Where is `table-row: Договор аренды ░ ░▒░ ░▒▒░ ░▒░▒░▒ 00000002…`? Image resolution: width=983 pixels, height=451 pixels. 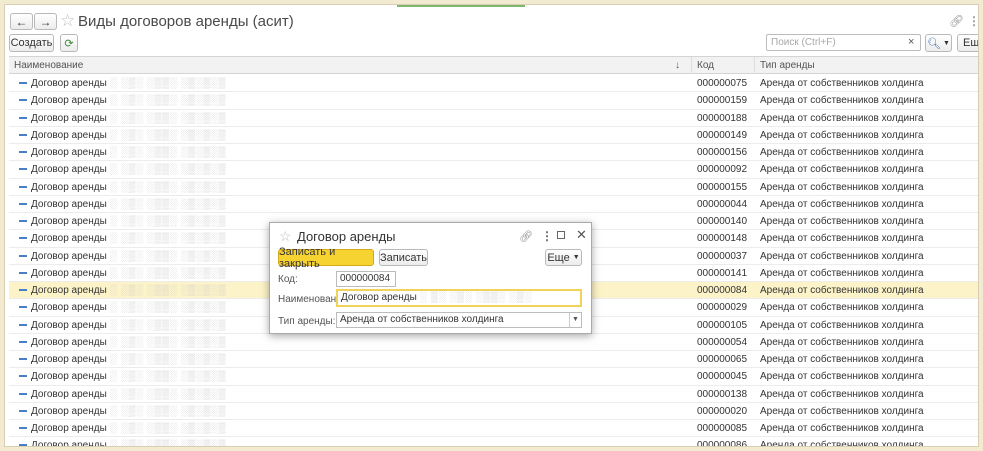
table-row: Договор аренды ░ ░▒░ ░▒▒░ ░▒░▒░▒ 00000002… is located at coordinates (493, 411).